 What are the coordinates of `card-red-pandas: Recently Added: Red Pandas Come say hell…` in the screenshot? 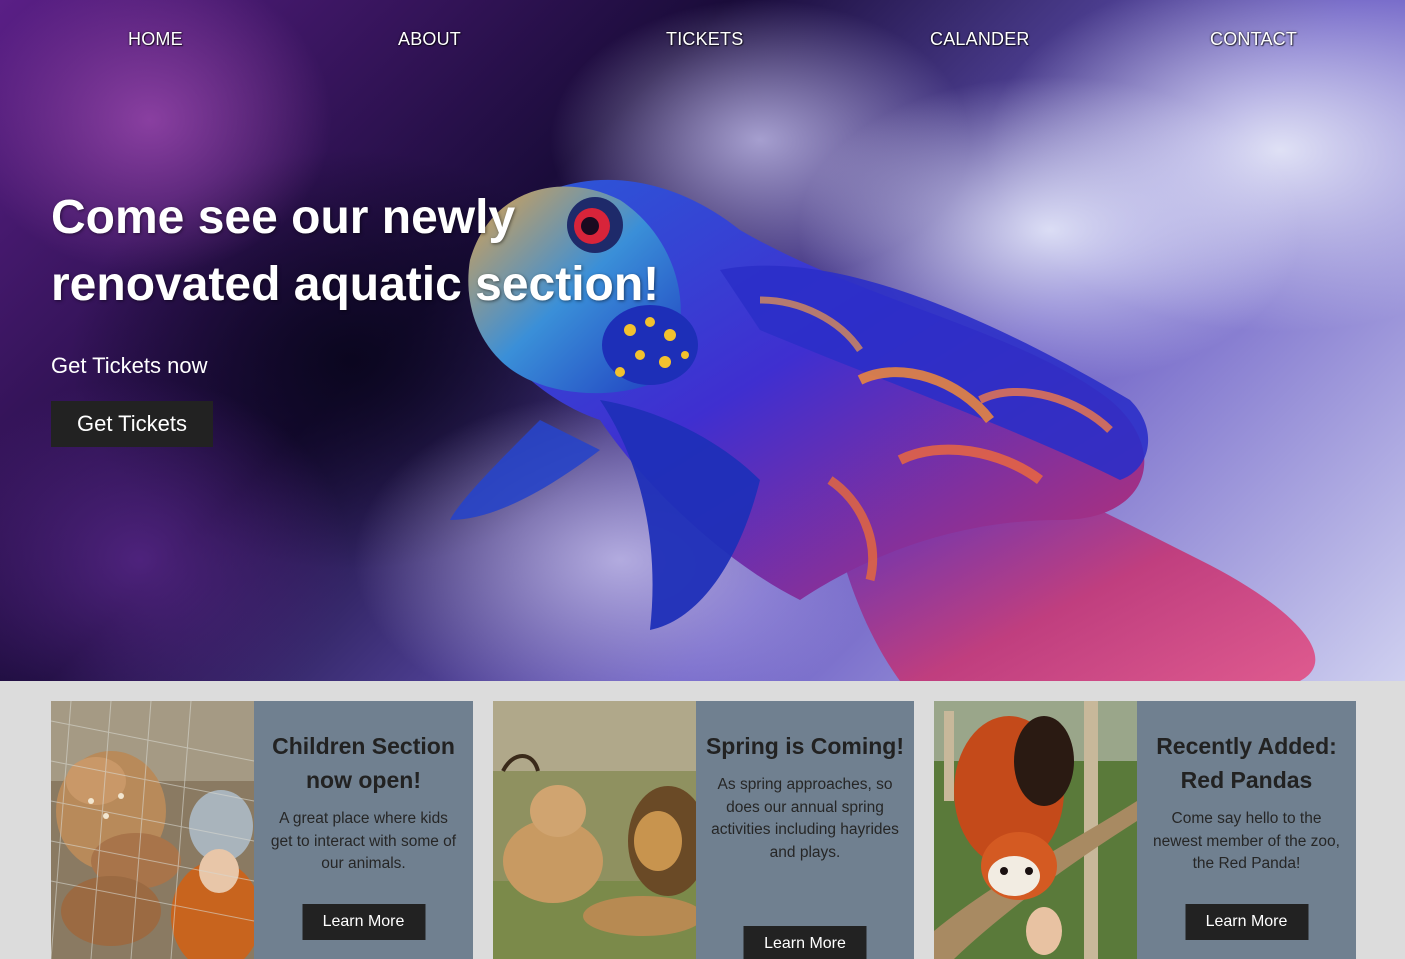 It's located at (1145, 830).